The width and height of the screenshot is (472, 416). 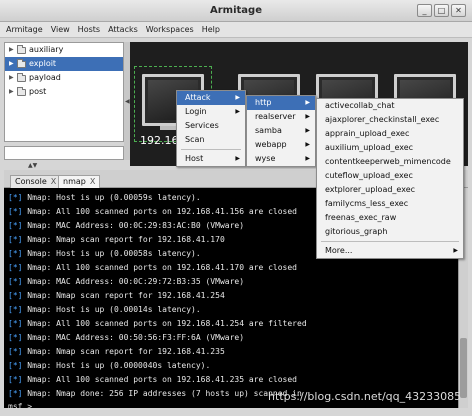 I want to click on tab-console: Console X, so click(x=36, y=181).